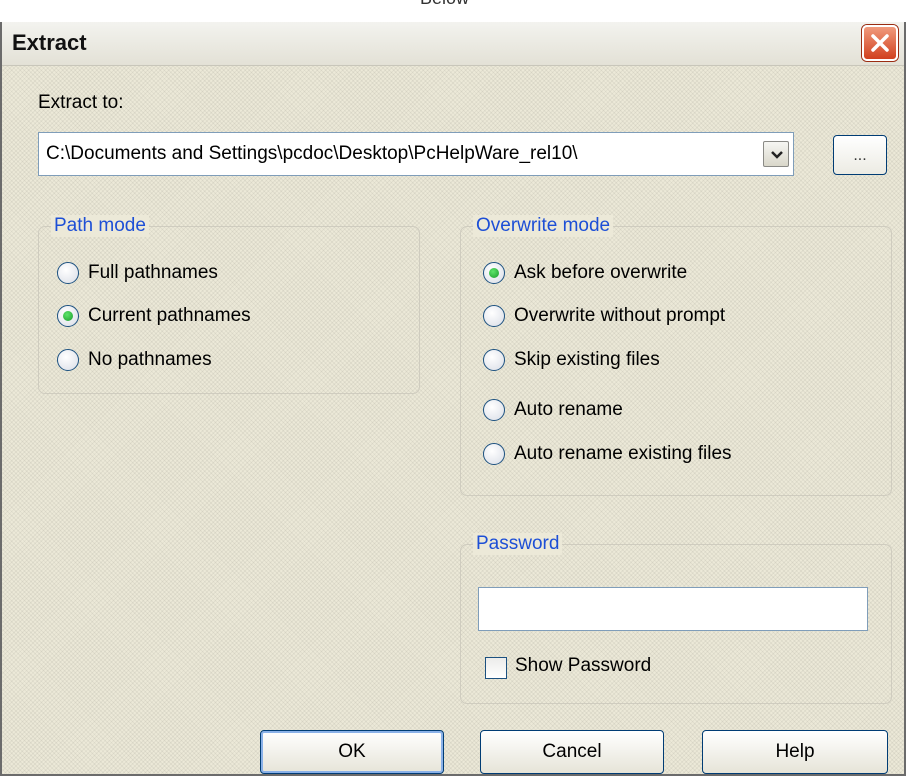 The image size is (906, 776). Describe the element at coordinates (494, 360) in the screenshot. I see `radio-skip-existing-files` at that location.